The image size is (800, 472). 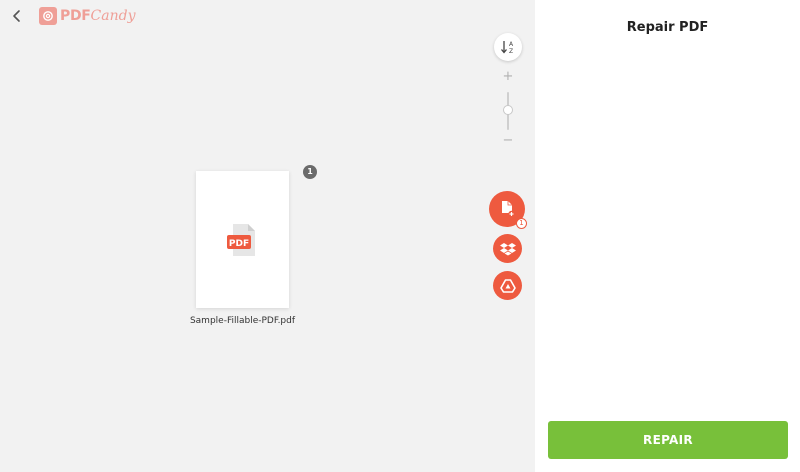 I want to click on dropbox-button, so click(x=507, y=248).